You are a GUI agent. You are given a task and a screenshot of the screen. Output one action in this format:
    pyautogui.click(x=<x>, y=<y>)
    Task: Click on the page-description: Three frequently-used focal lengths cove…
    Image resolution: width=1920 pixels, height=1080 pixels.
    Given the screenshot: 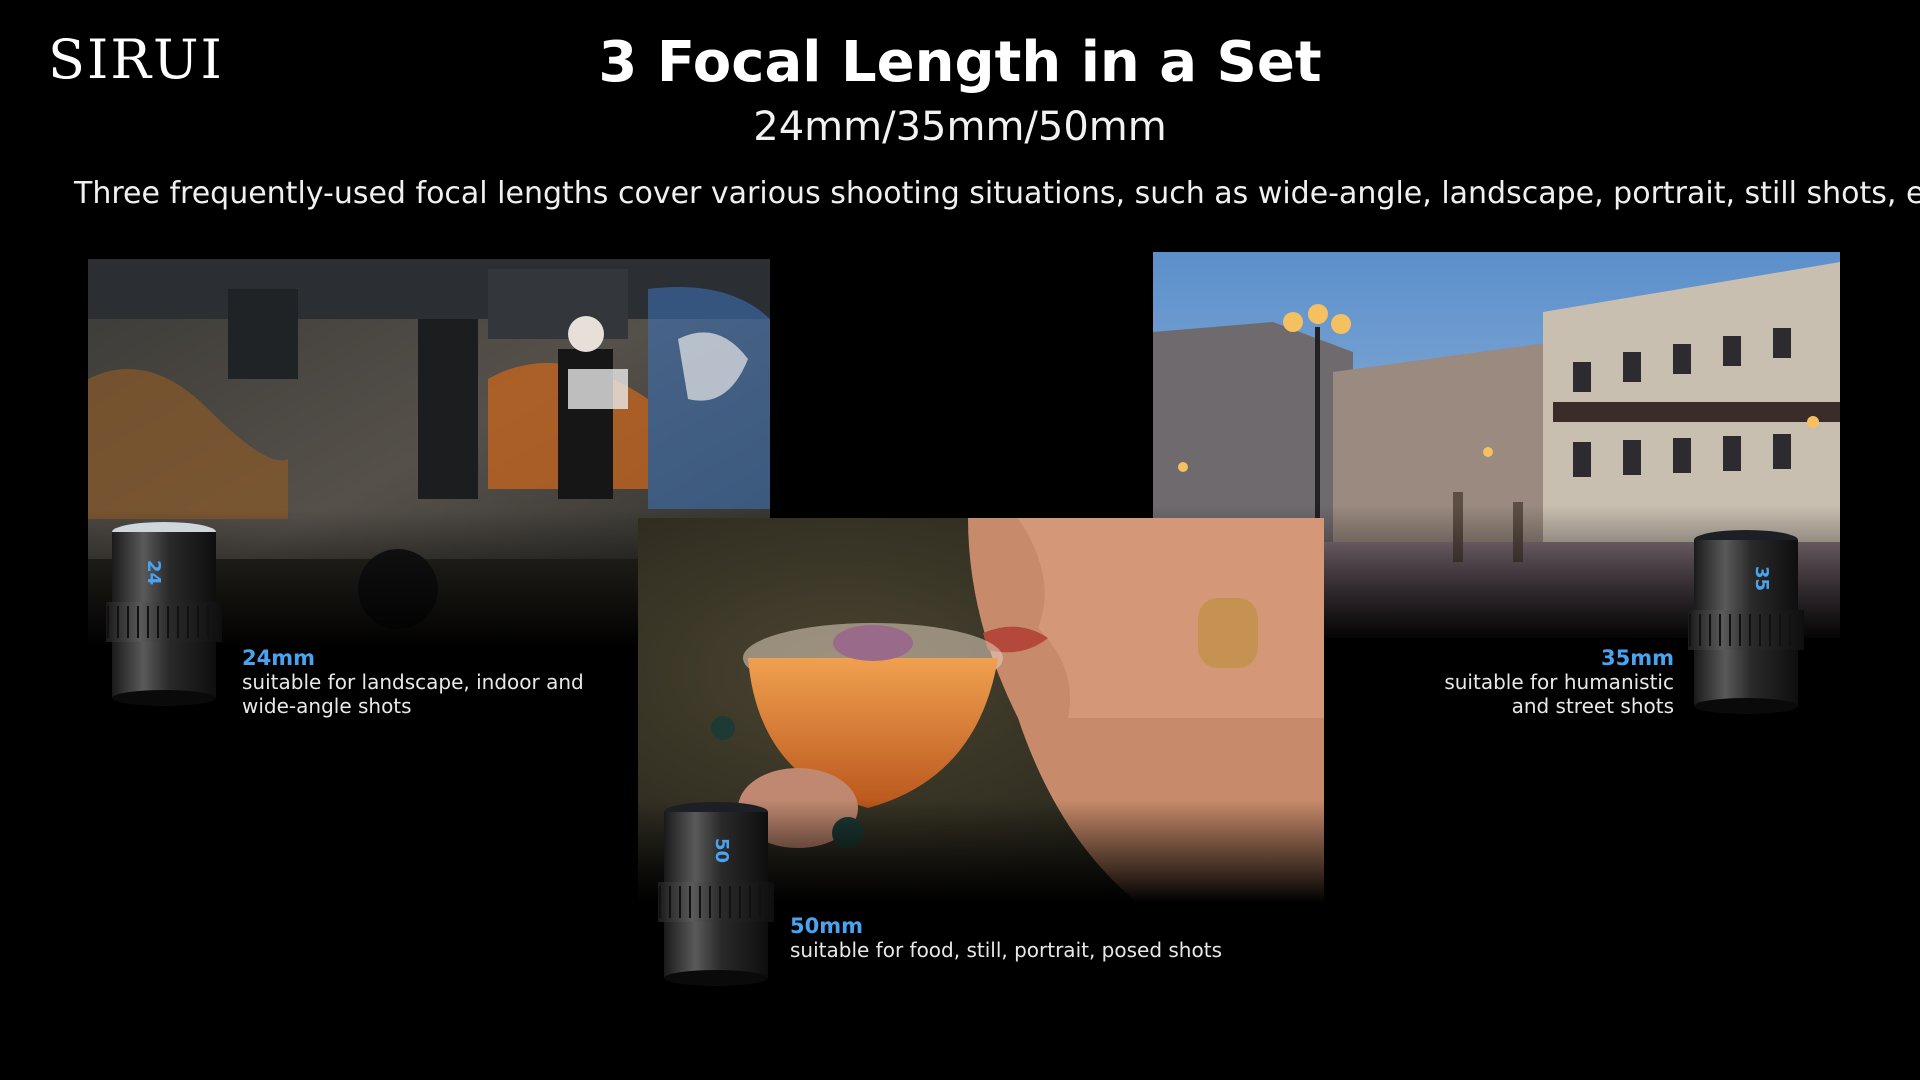 What is the action you would take?
    pyautogui.click(x=997, y=193)
    